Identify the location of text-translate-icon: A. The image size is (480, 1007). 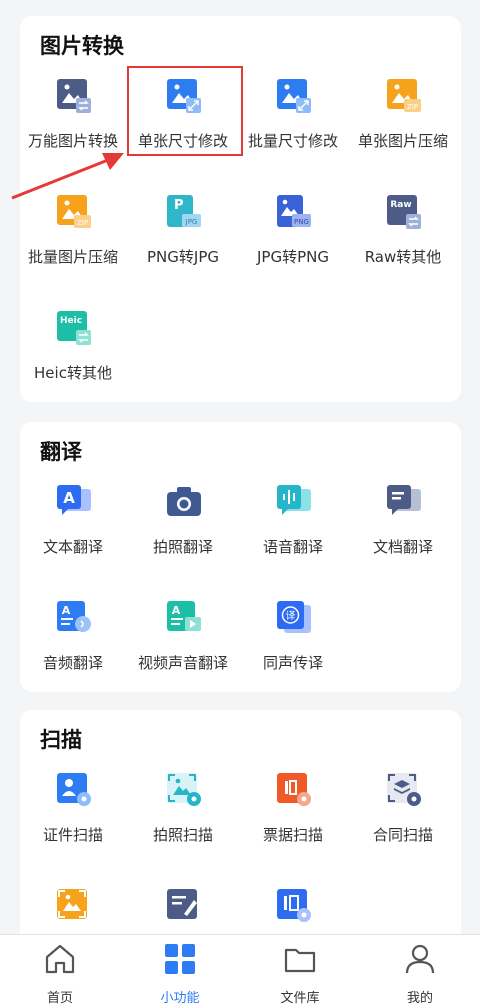
(74, 500).